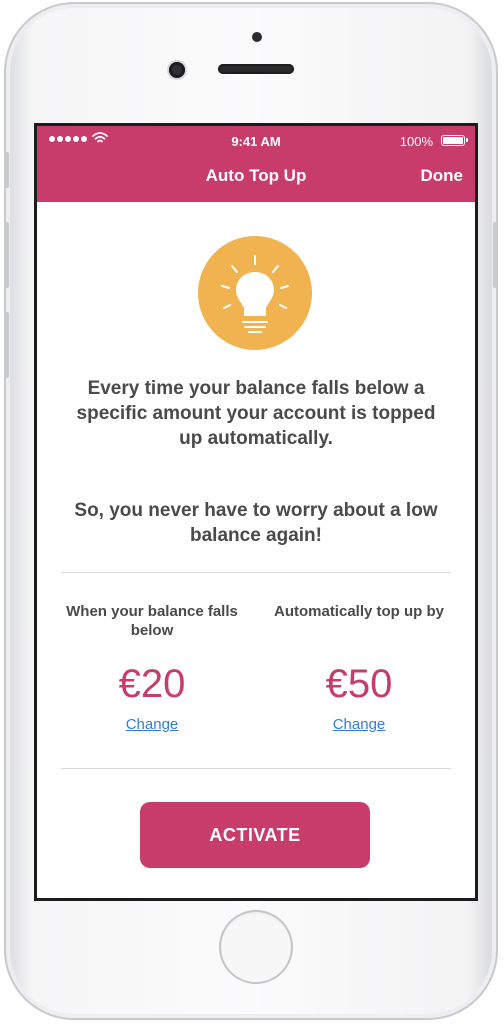  I want to click on volume-down-button, so click(6, 345).